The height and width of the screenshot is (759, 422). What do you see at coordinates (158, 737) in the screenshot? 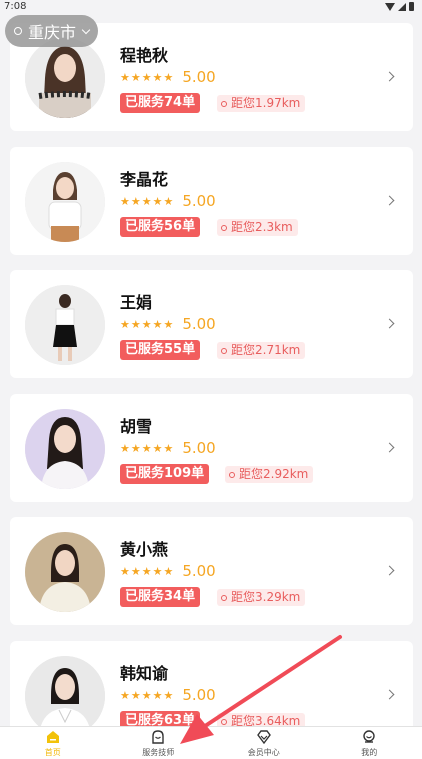
I see `technician-icon` at bounding box center [158, 737].